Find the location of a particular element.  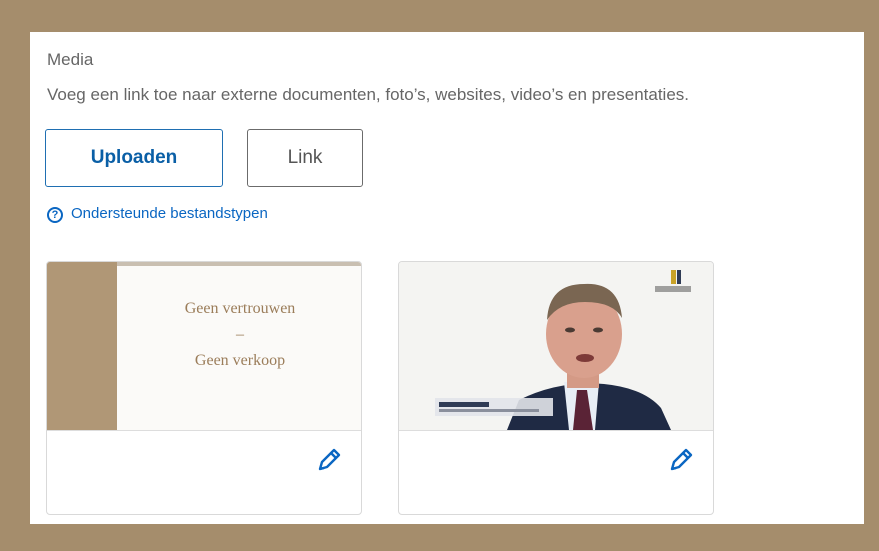

presenter-video-frame is located at coordinates (556, 346).